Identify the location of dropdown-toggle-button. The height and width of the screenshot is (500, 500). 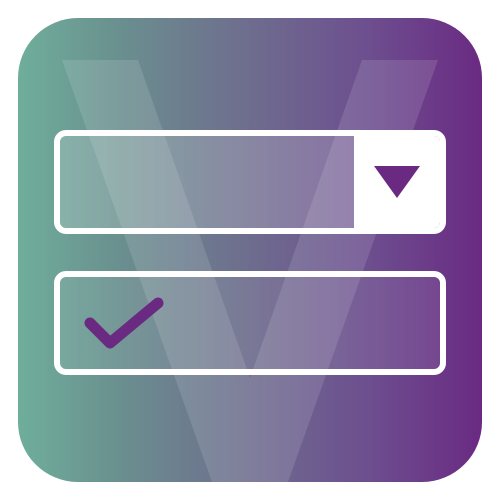
(397, 182).